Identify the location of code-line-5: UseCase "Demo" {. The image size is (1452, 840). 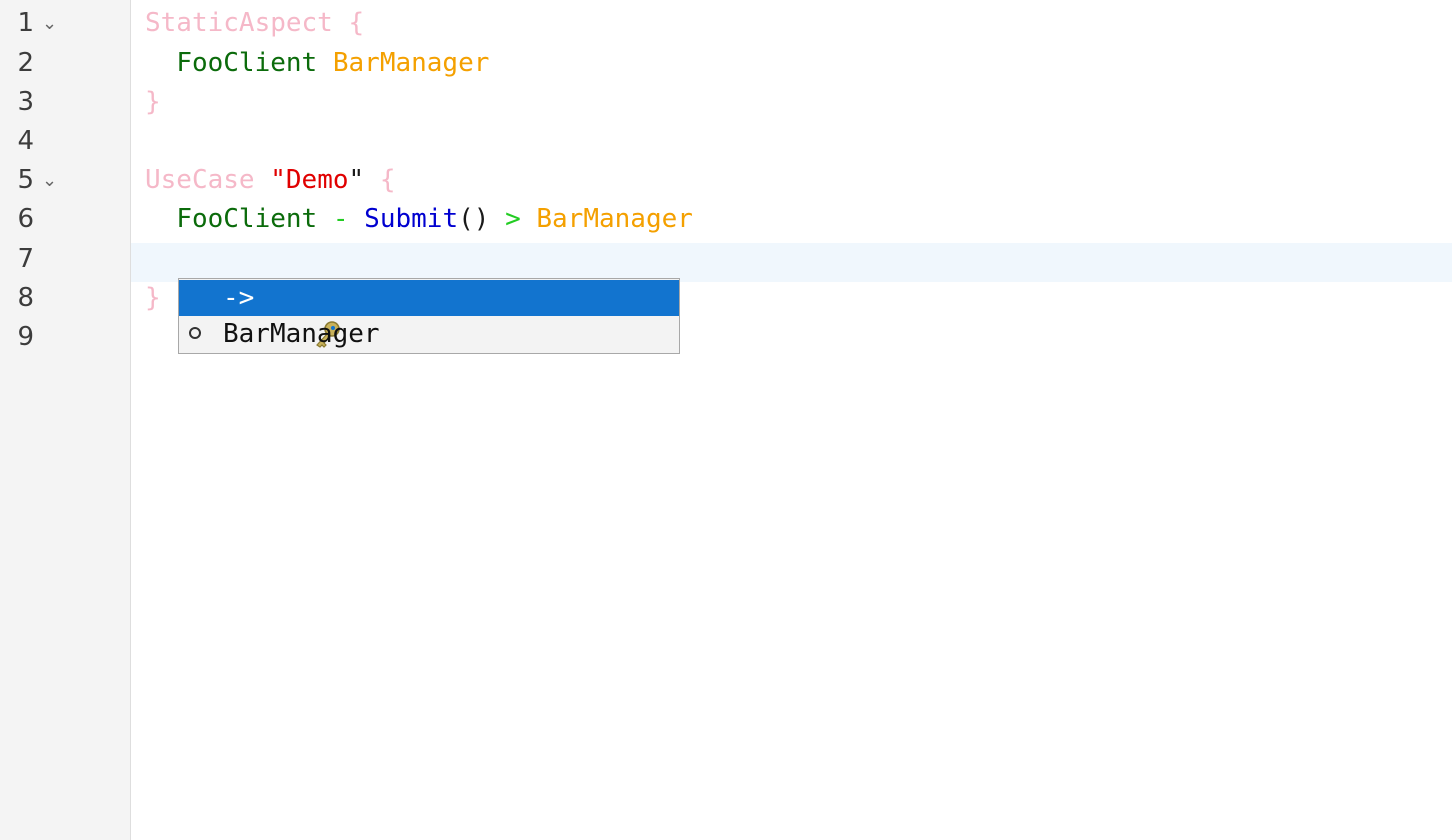
(270, 180).